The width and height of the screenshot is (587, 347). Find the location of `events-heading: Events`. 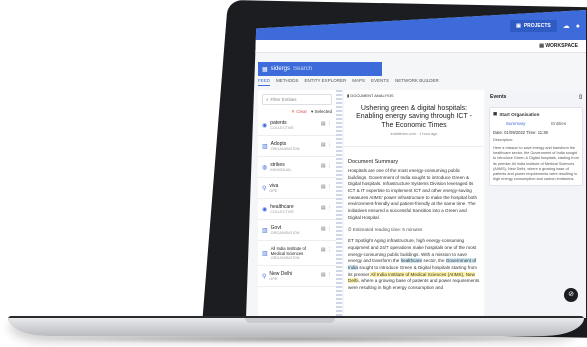

events-heading: Events is located at coordinates (498, 97).